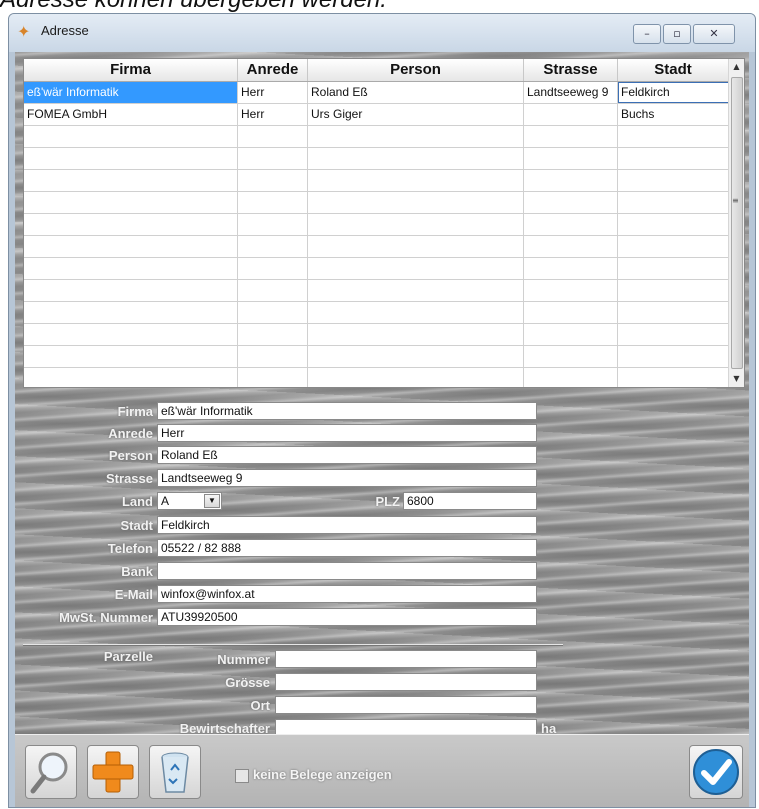  Describe the element at coordinates (736, 379) in the screenshot. I see `scroll-down-arrow-icon: ▼` at that location.